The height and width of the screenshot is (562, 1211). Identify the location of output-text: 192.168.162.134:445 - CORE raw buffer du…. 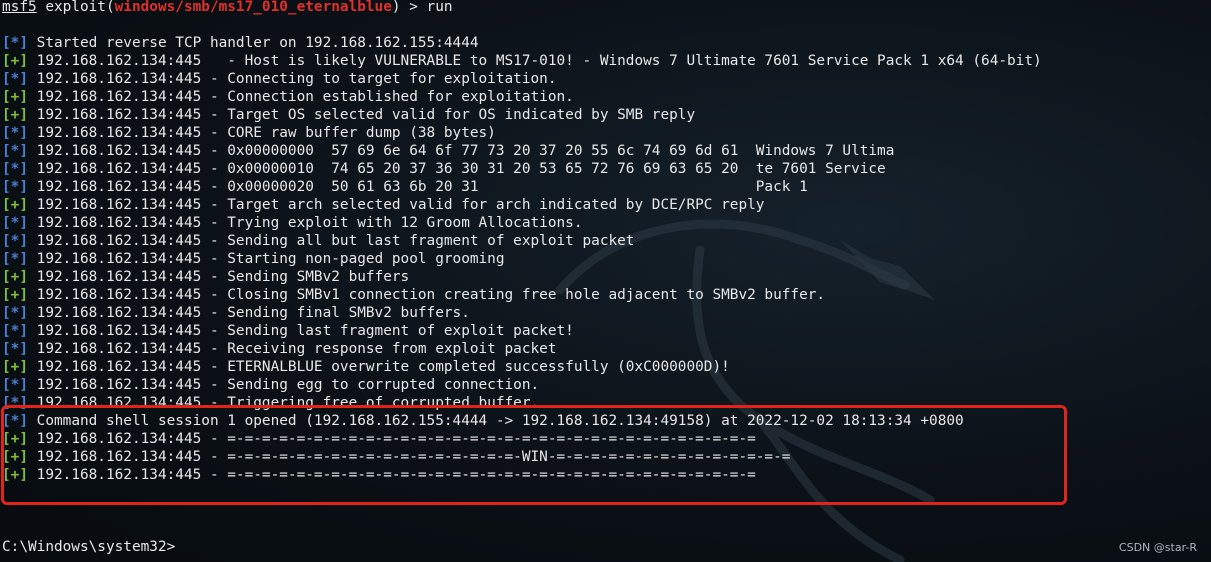
(262, 133).